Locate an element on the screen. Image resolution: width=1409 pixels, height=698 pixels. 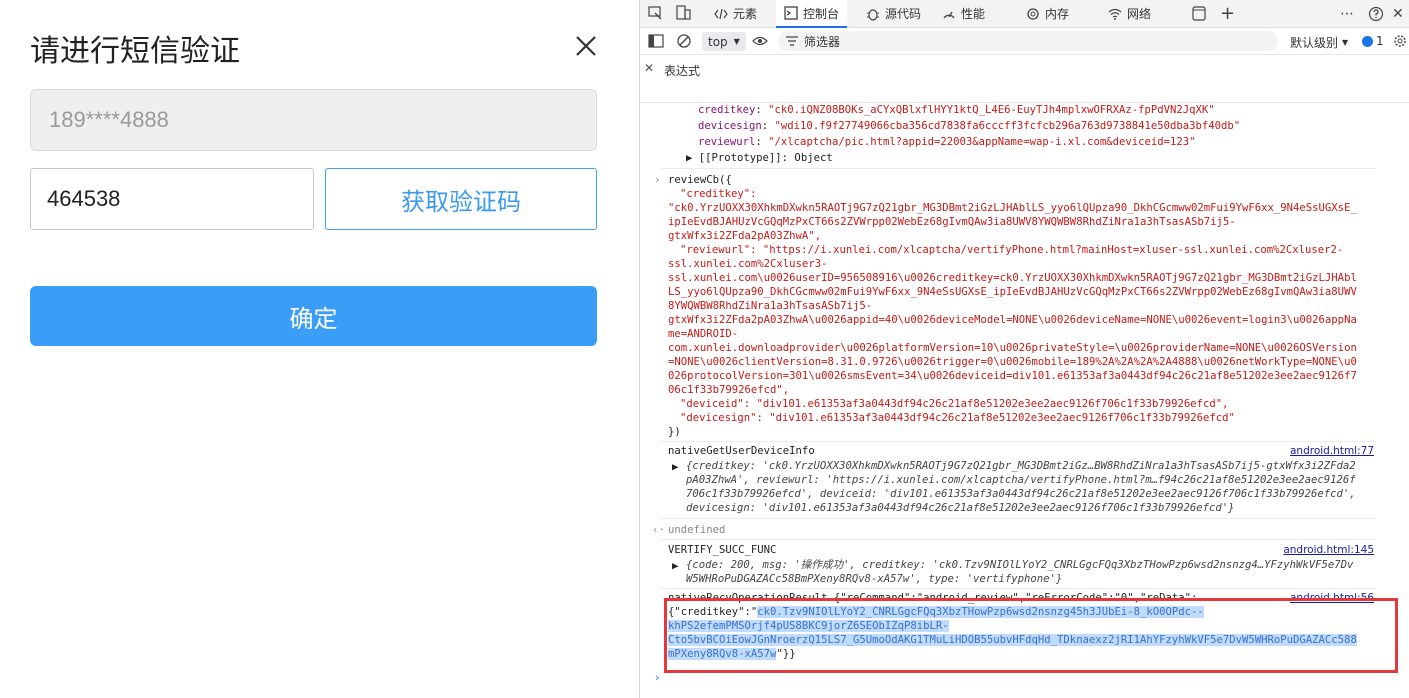
device-toggle-icon is located at coordinates (683, 13).